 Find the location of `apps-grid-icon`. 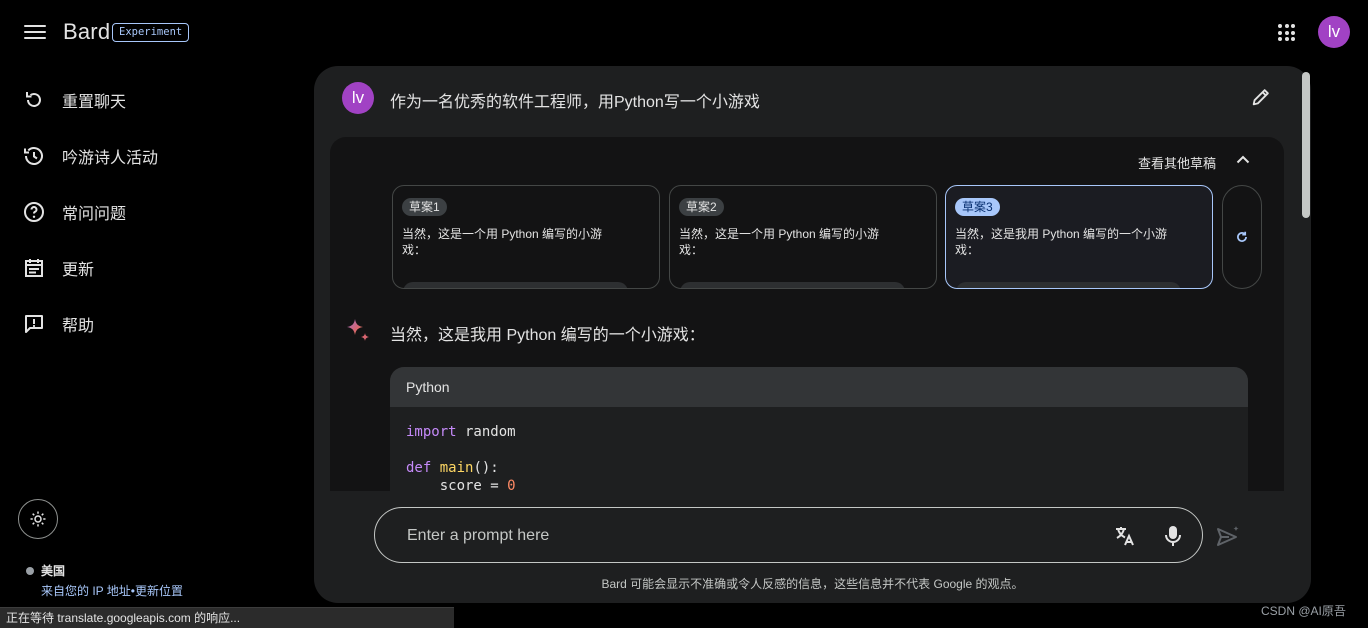

apps-grid-icon is located at coordinates (1286, 32).